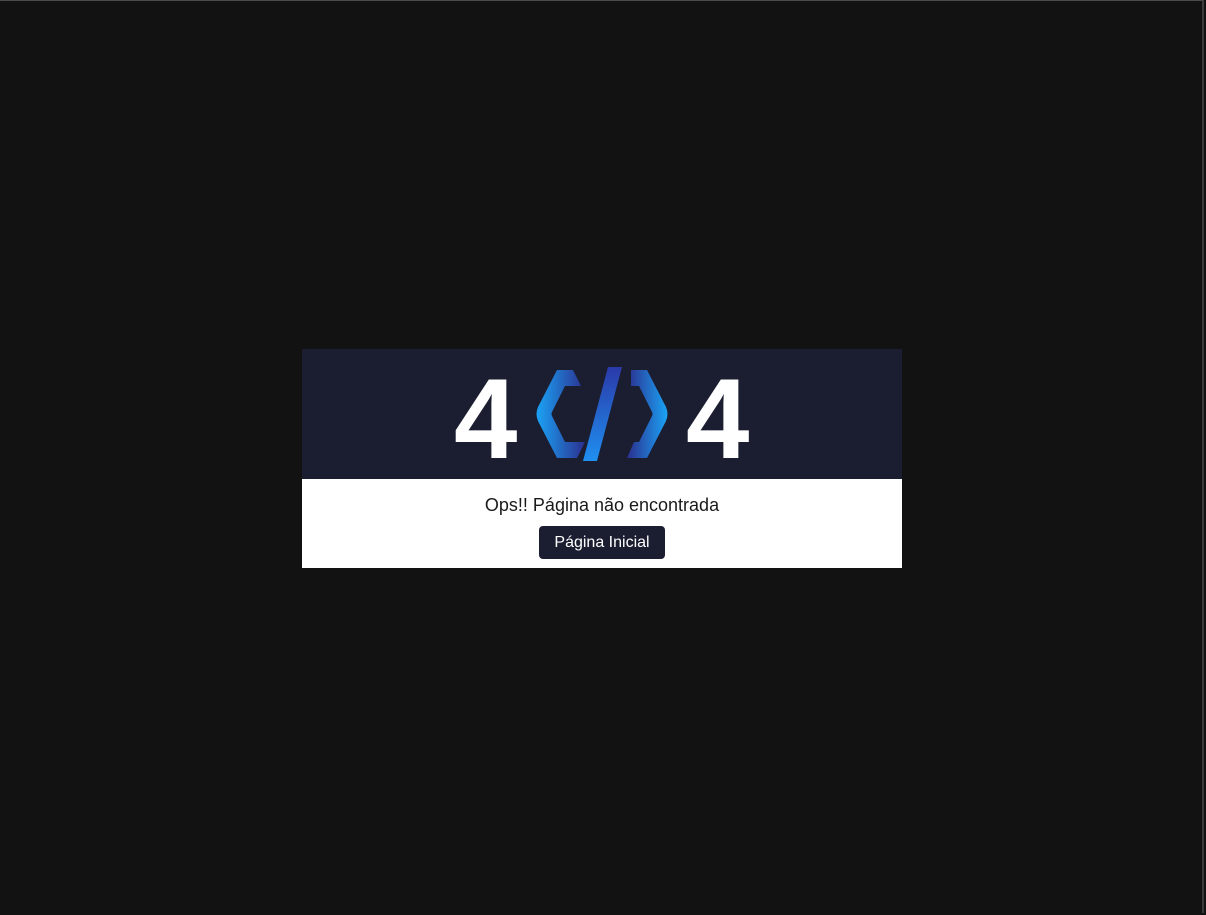 This screenshot has width=1206, height=915. Describe the element at coordinates (486, 419) in the screenshot. I see `error-digit-left: 4` at that location.